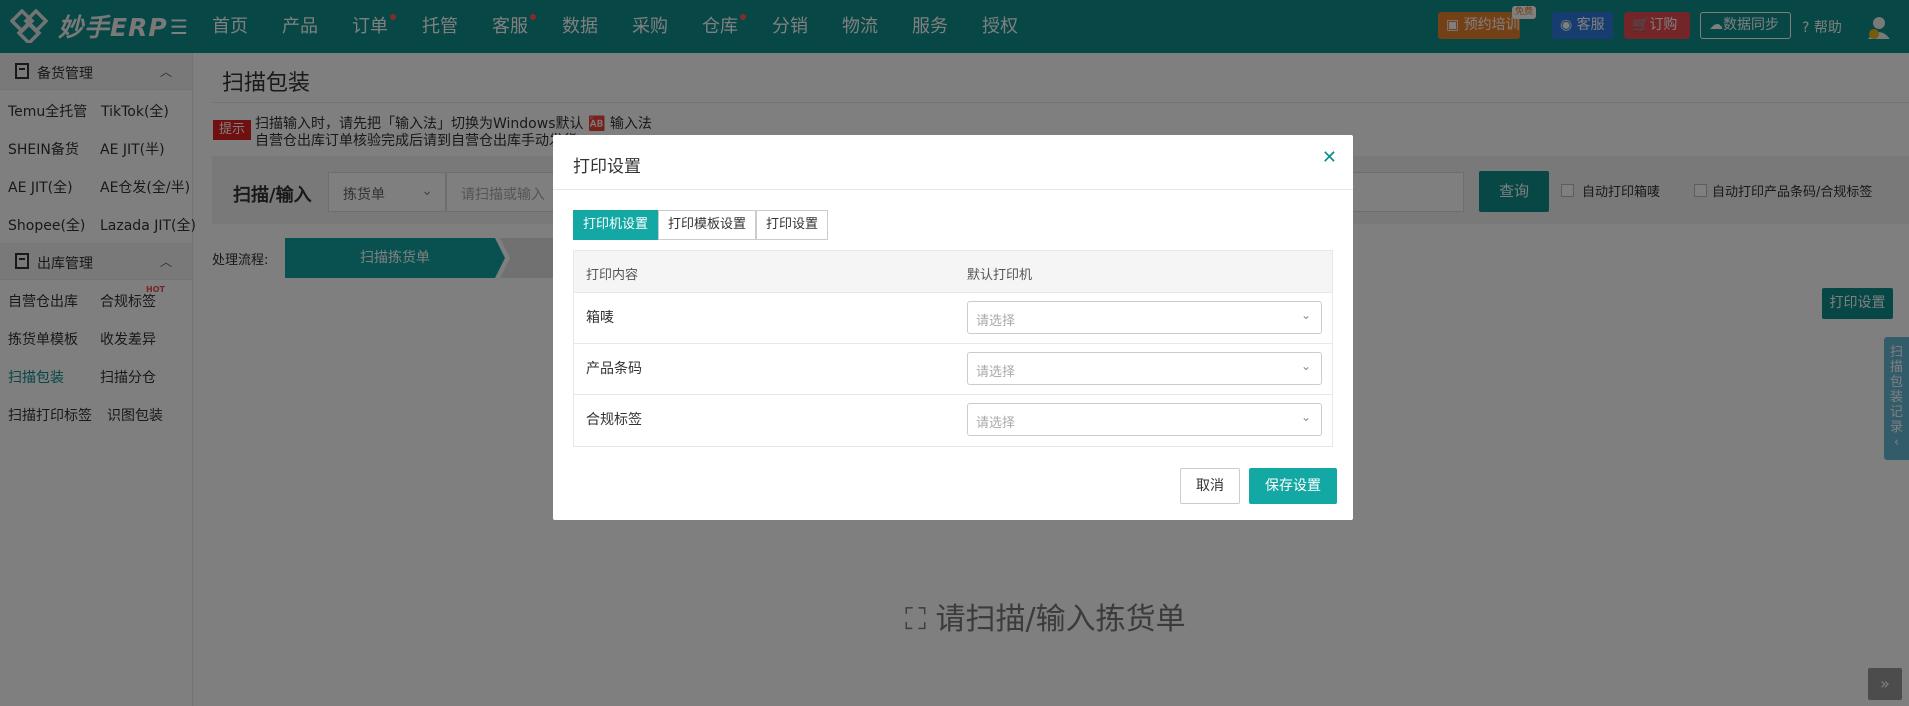  Describe the element at coordinates (1329, 157) in the screenshot. I see `close-icon: ✕` at that location.